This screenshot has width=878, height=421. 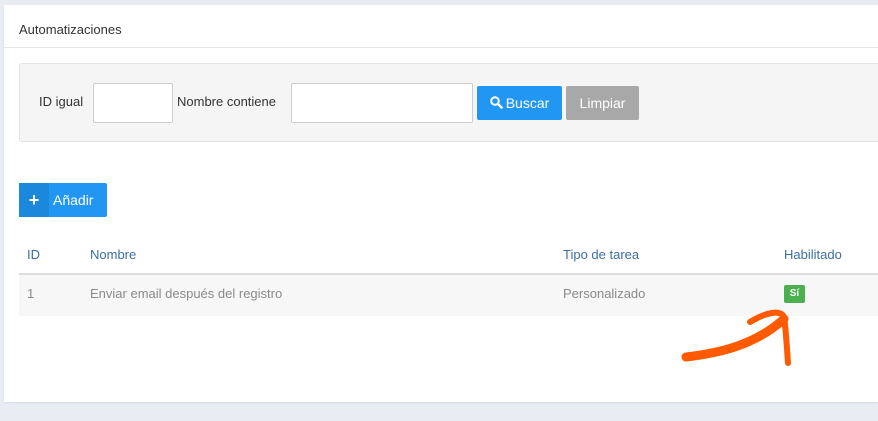 What do you see at coordinates (813, 254) in the screenshot?
I see `column-header-enabled: Habilitado` at bounding box center [813, 254].